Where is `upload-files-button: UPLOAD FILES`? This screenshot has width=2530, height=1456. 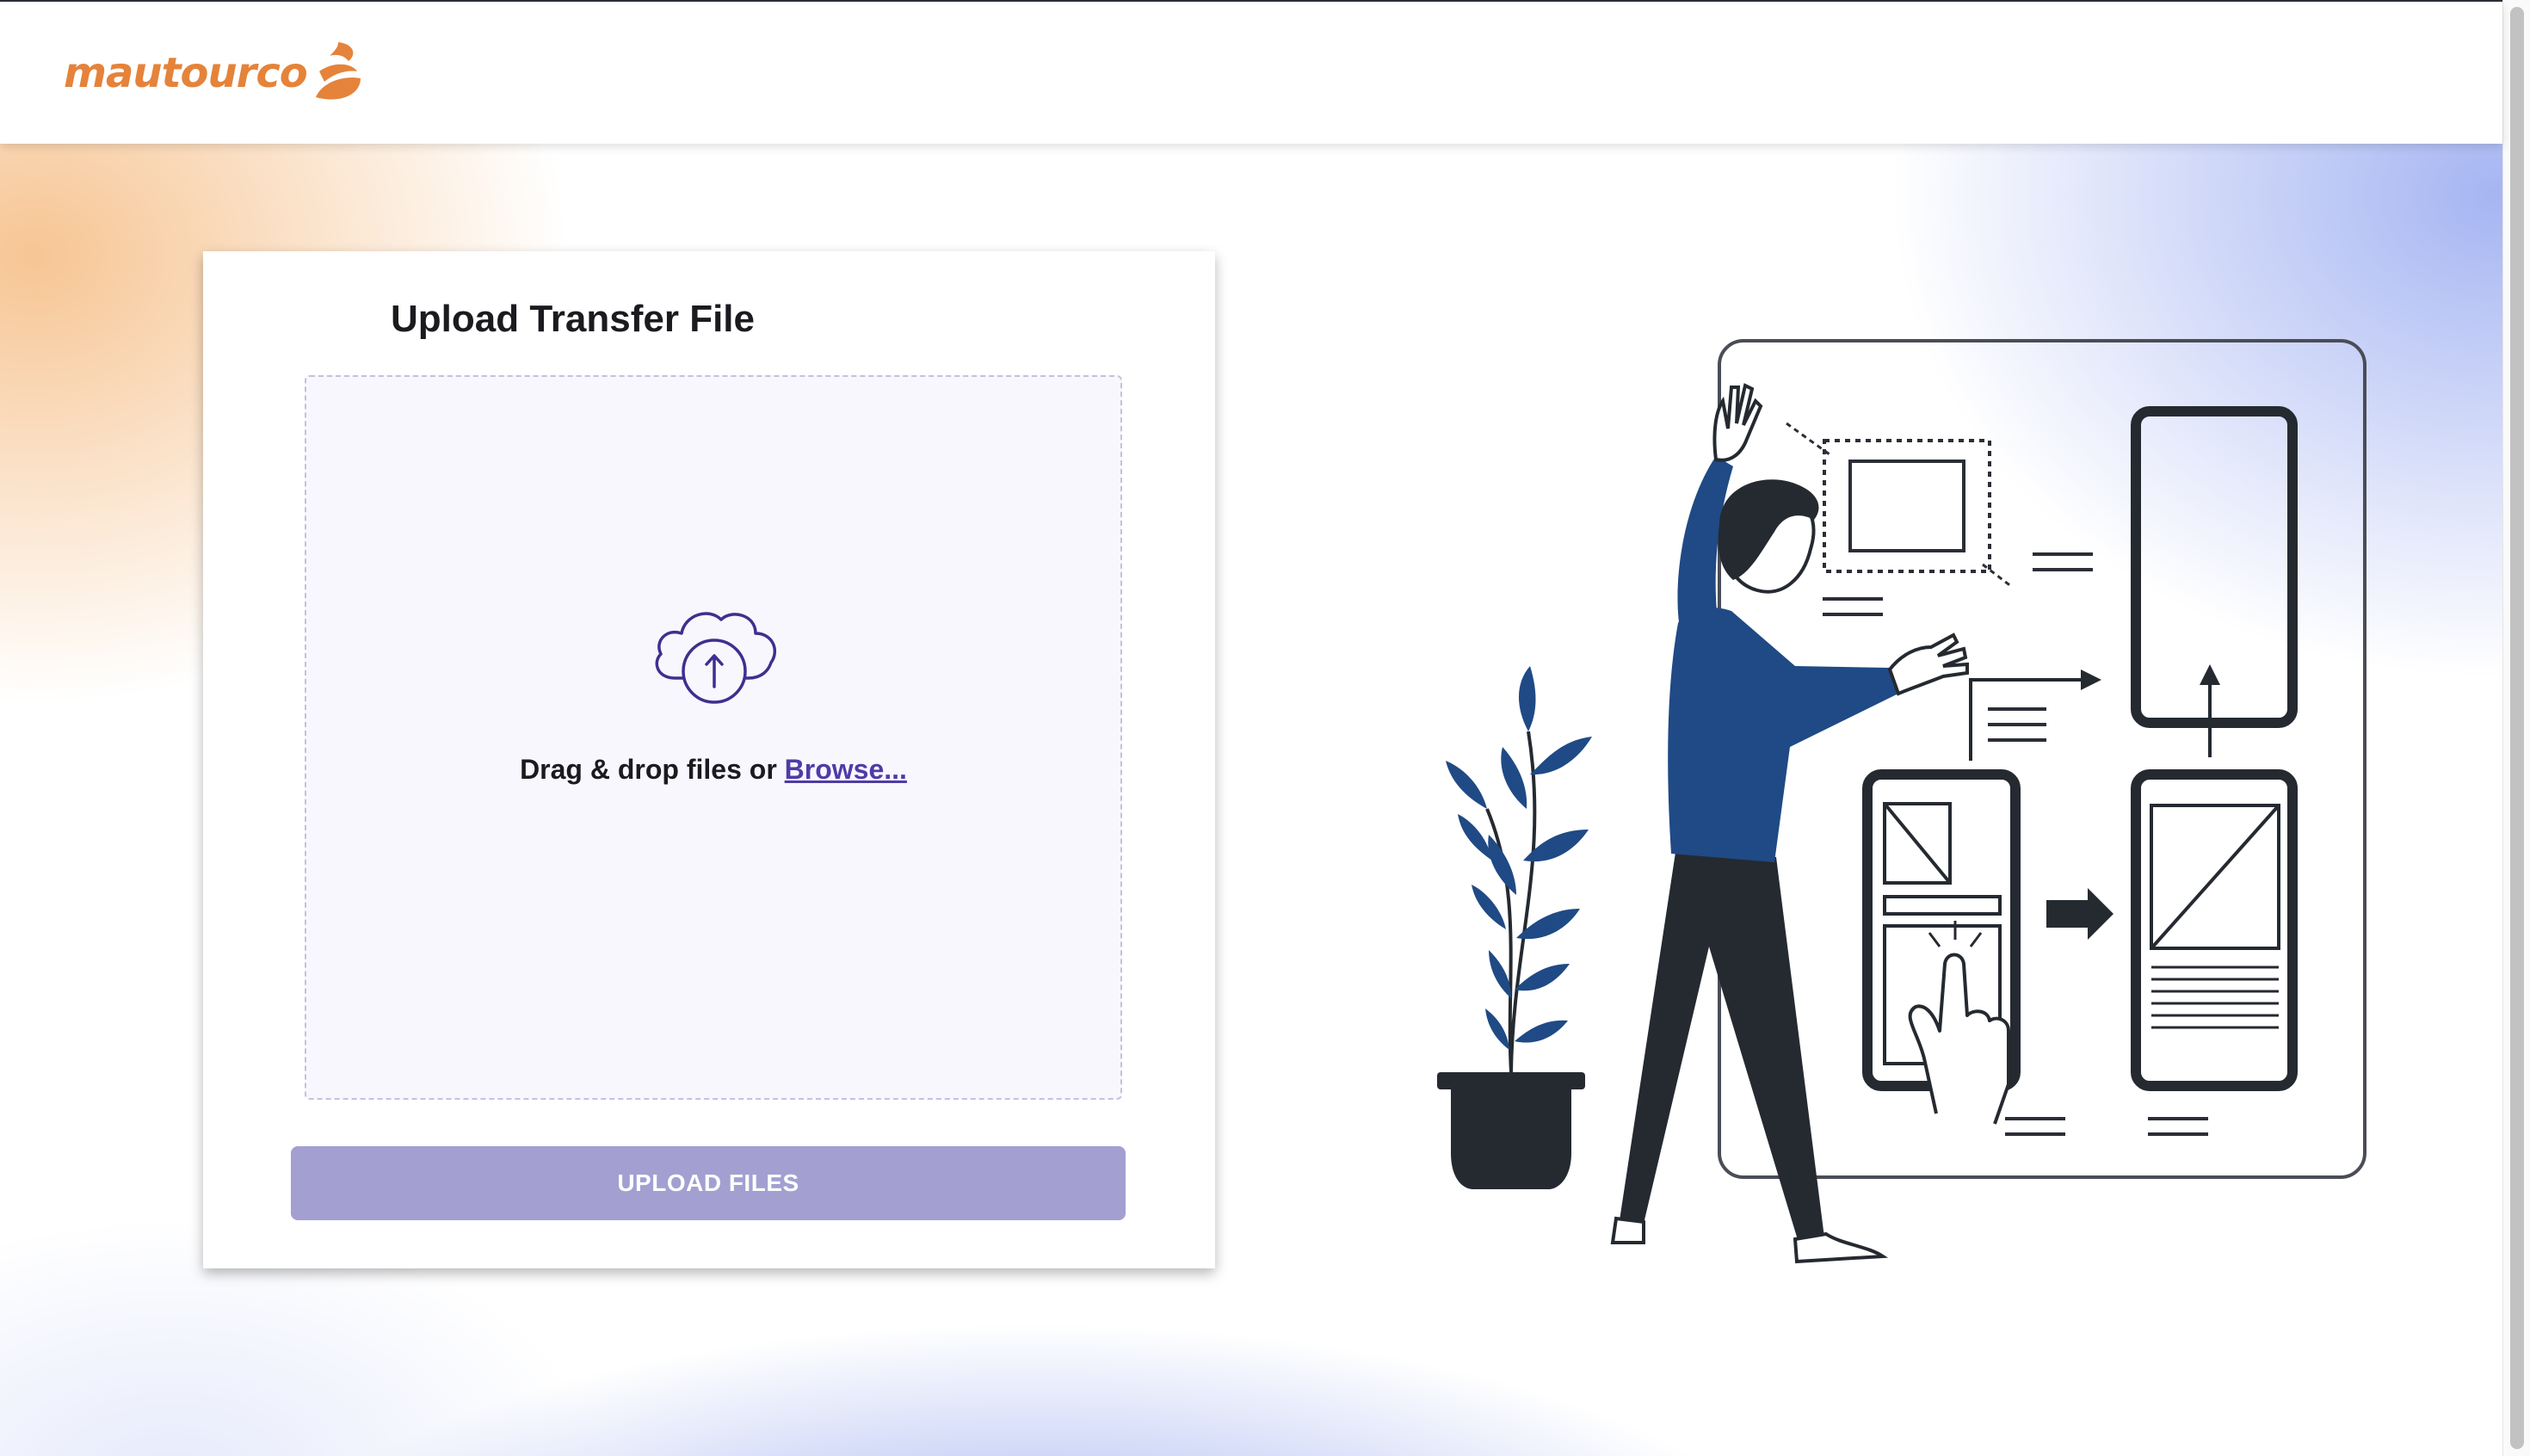
upload-files-button: UPLOAD FILES is located at coordinates (708, 1183).